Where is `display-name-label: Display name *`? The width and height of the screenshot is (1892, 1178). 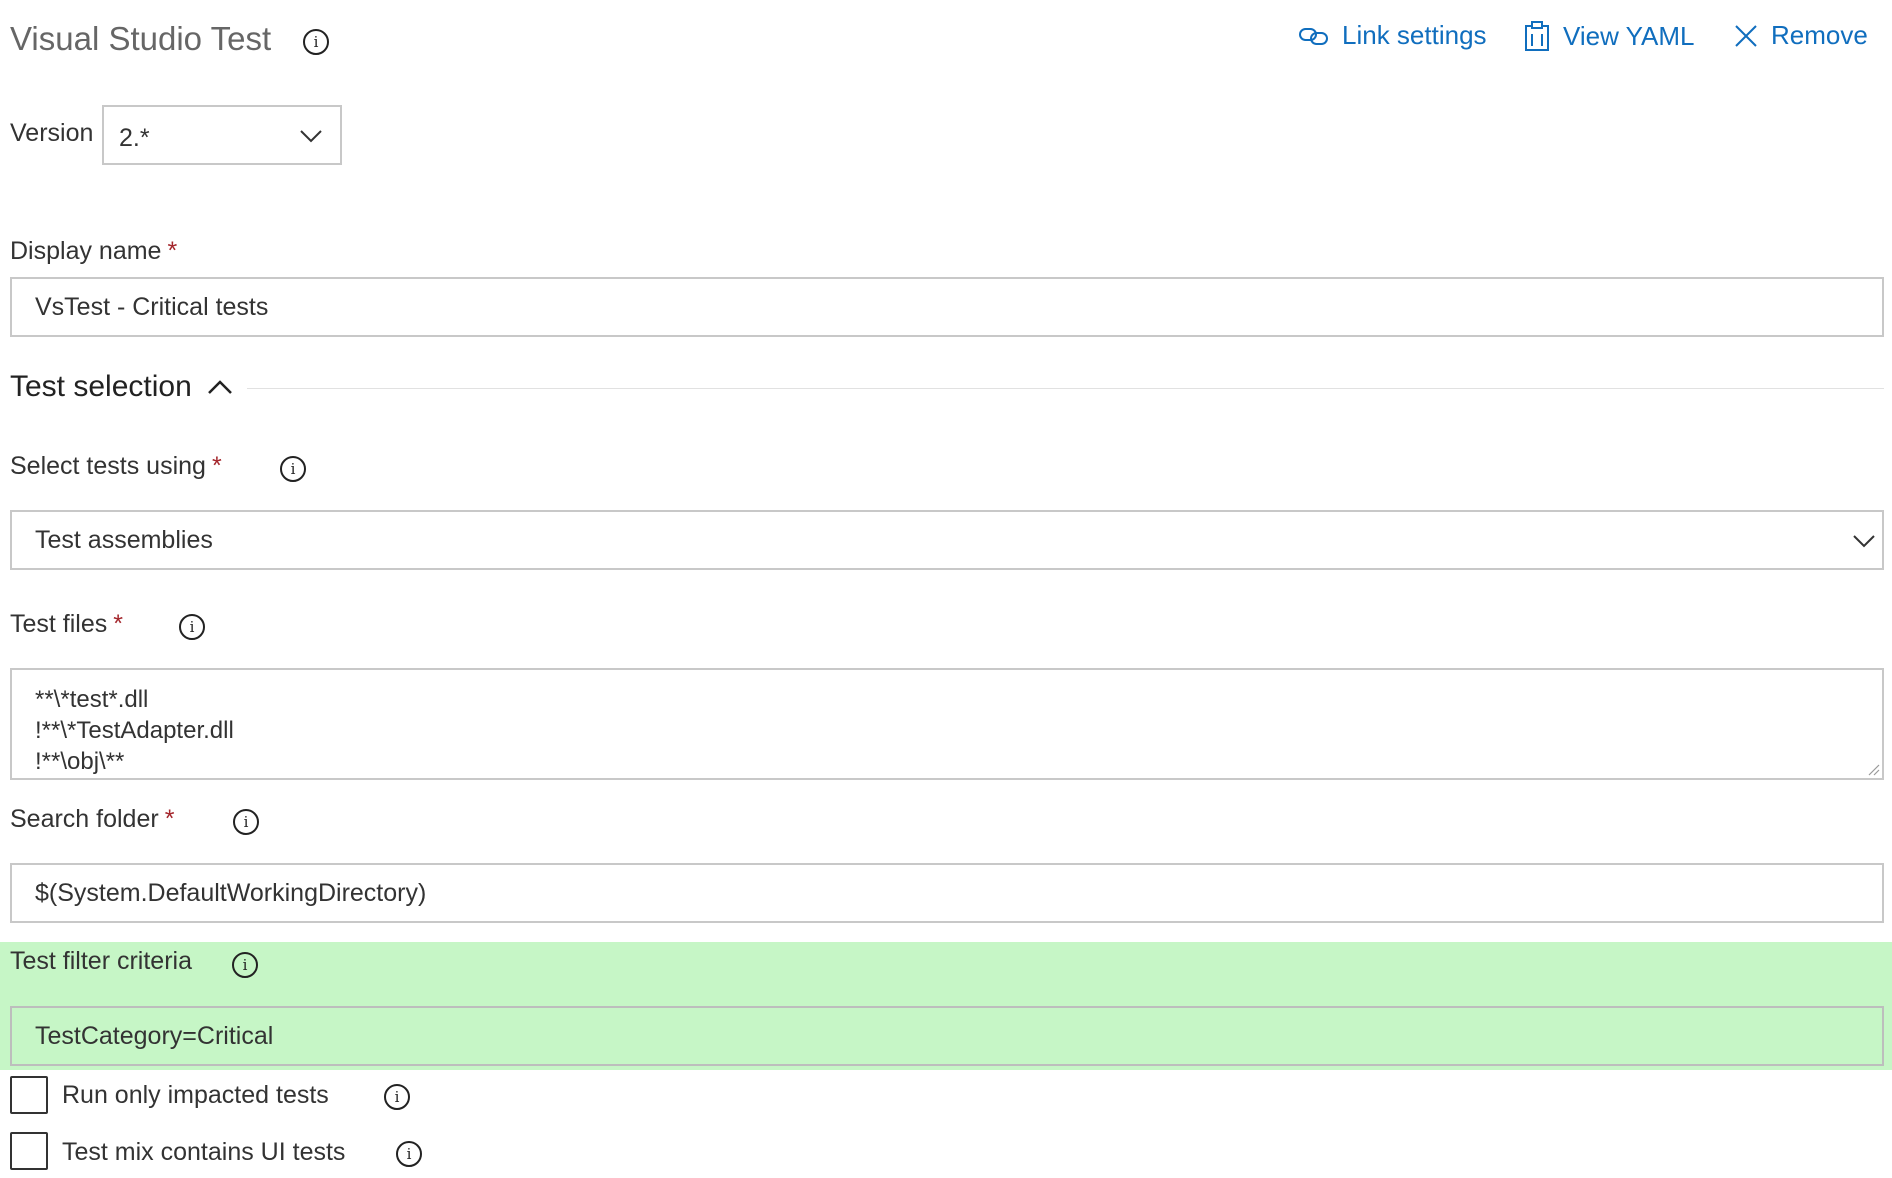 display-name-label: Display name * is located at coordinates (93, 251).